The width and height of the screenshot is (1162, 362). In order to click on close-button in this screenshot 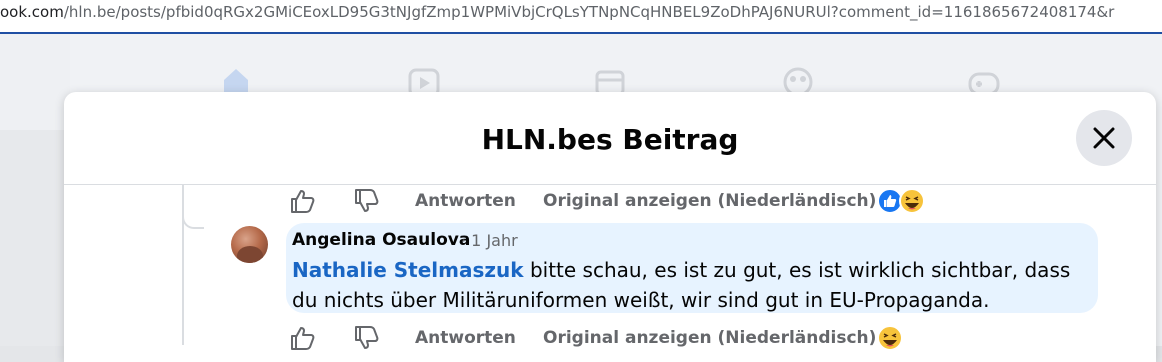, I will do `click(1104, 138)`.